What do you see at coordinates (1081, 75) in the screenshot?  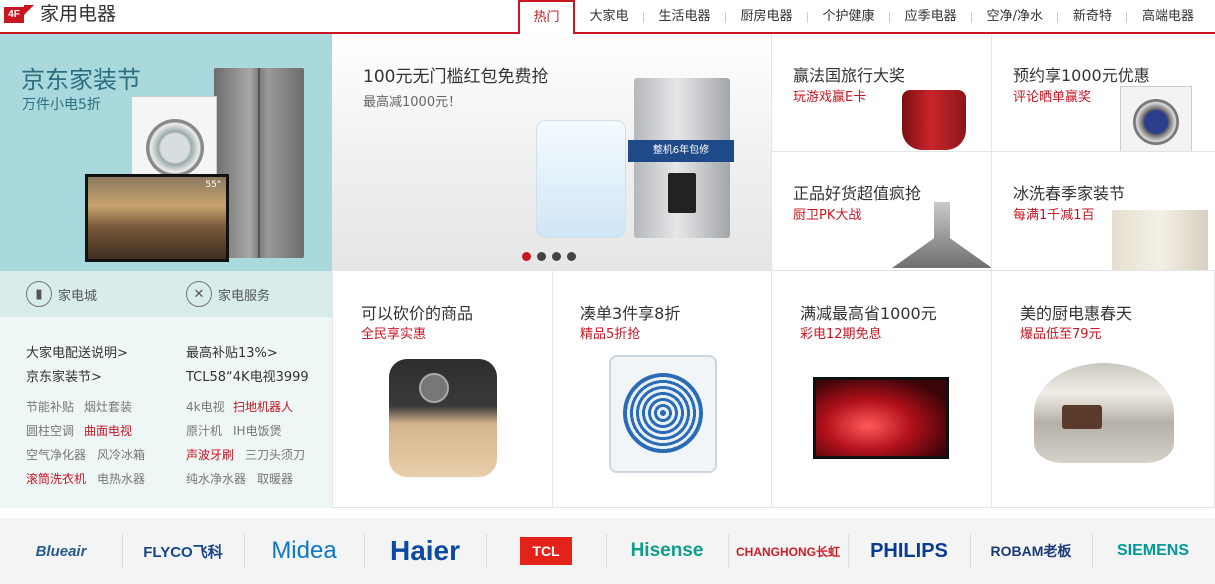 I see `promo-title: 预约享1000元优惠` at bounding box center [1081, 75].